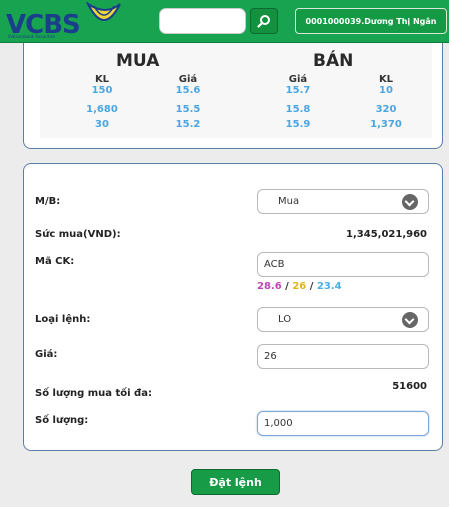  What do you see at coordinates (93, 393) in the screenshot?
I see `max-qty-label: Số lượng mua tối đa:` at bounding box center [93, 393].